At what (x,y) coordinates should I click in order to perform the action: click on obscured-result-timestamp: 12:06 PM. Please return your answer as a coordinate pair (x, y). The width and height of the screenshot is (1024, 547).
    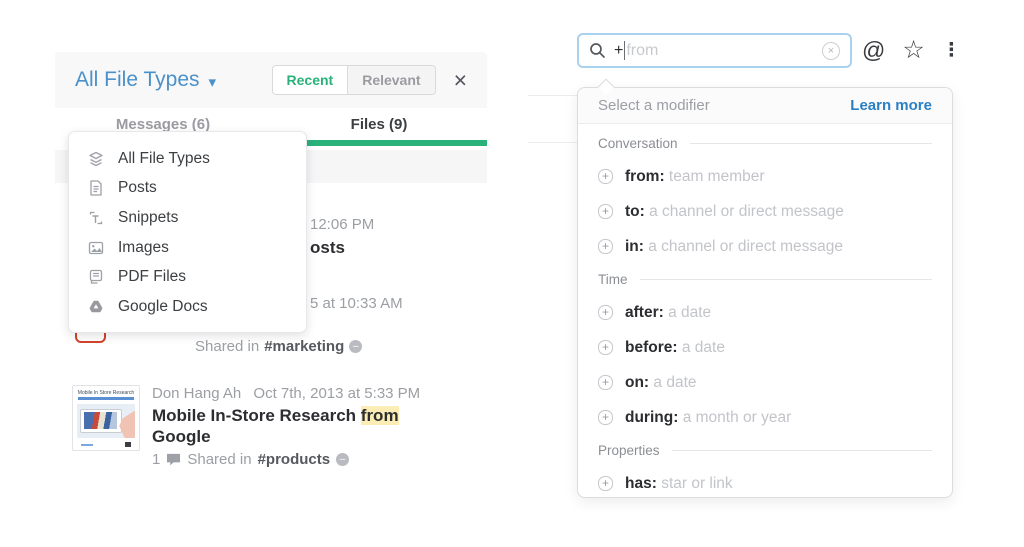
    Looking at the image, I should click on (342, 224).